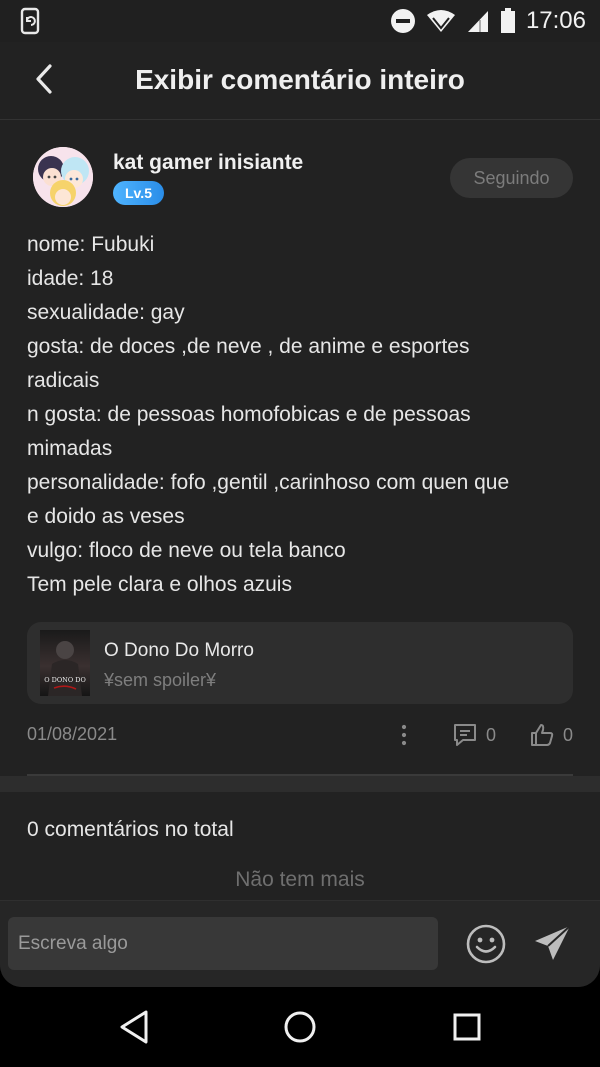 This screenshot has width=600, height=1067. Describe the element at coordinates (542, 735) in the screenshot. I see `thumbs-up-icon` at that location.